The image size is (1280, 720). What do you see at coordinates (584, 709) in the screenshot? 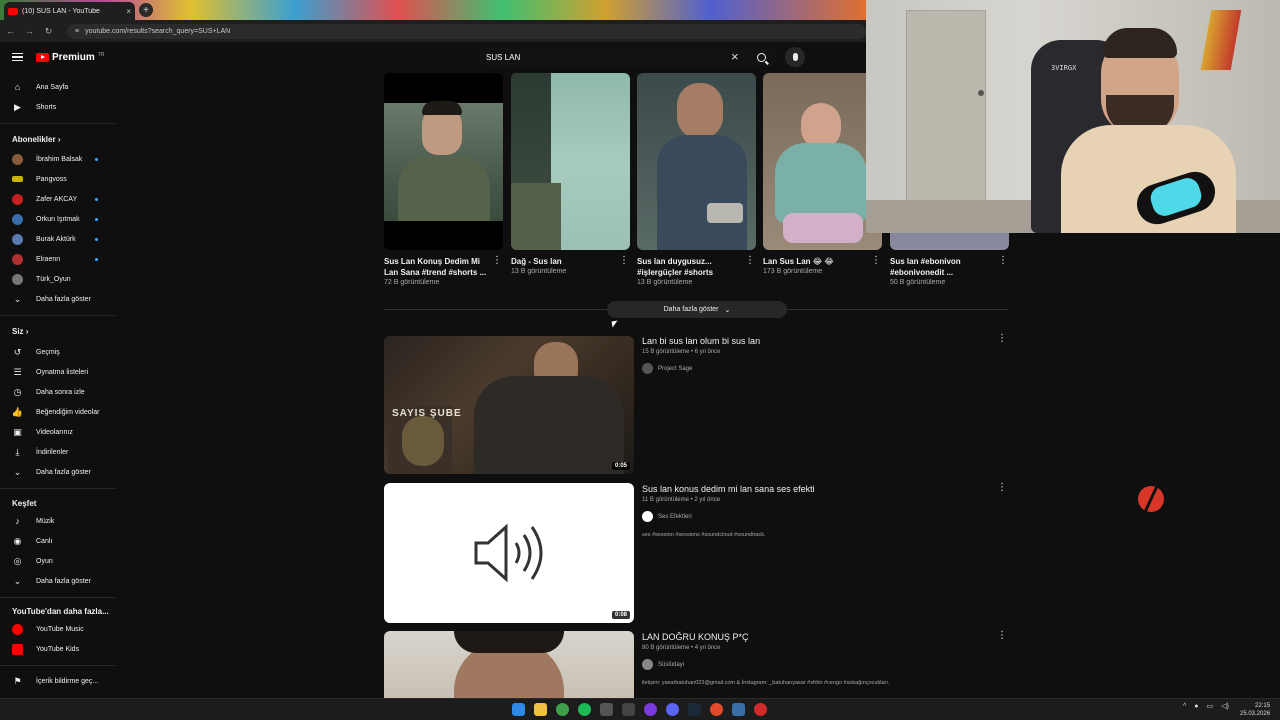
I see `spotify-icon` at bounding box center [584, 709].